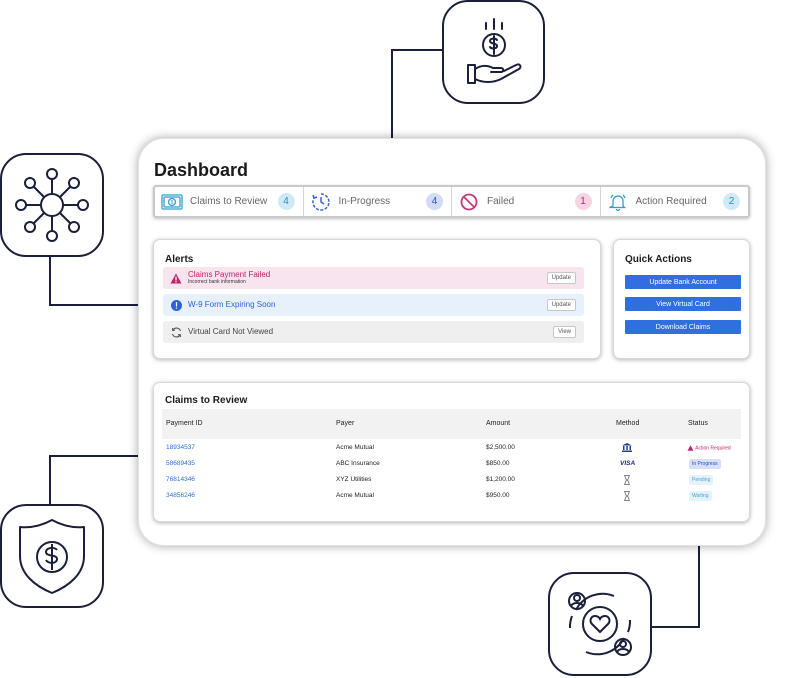 This screenshot has height=678, width=800. Describe the element at coordinates (583, 201) in the screenshot. I see `stat-count-badge: 1` at that location.